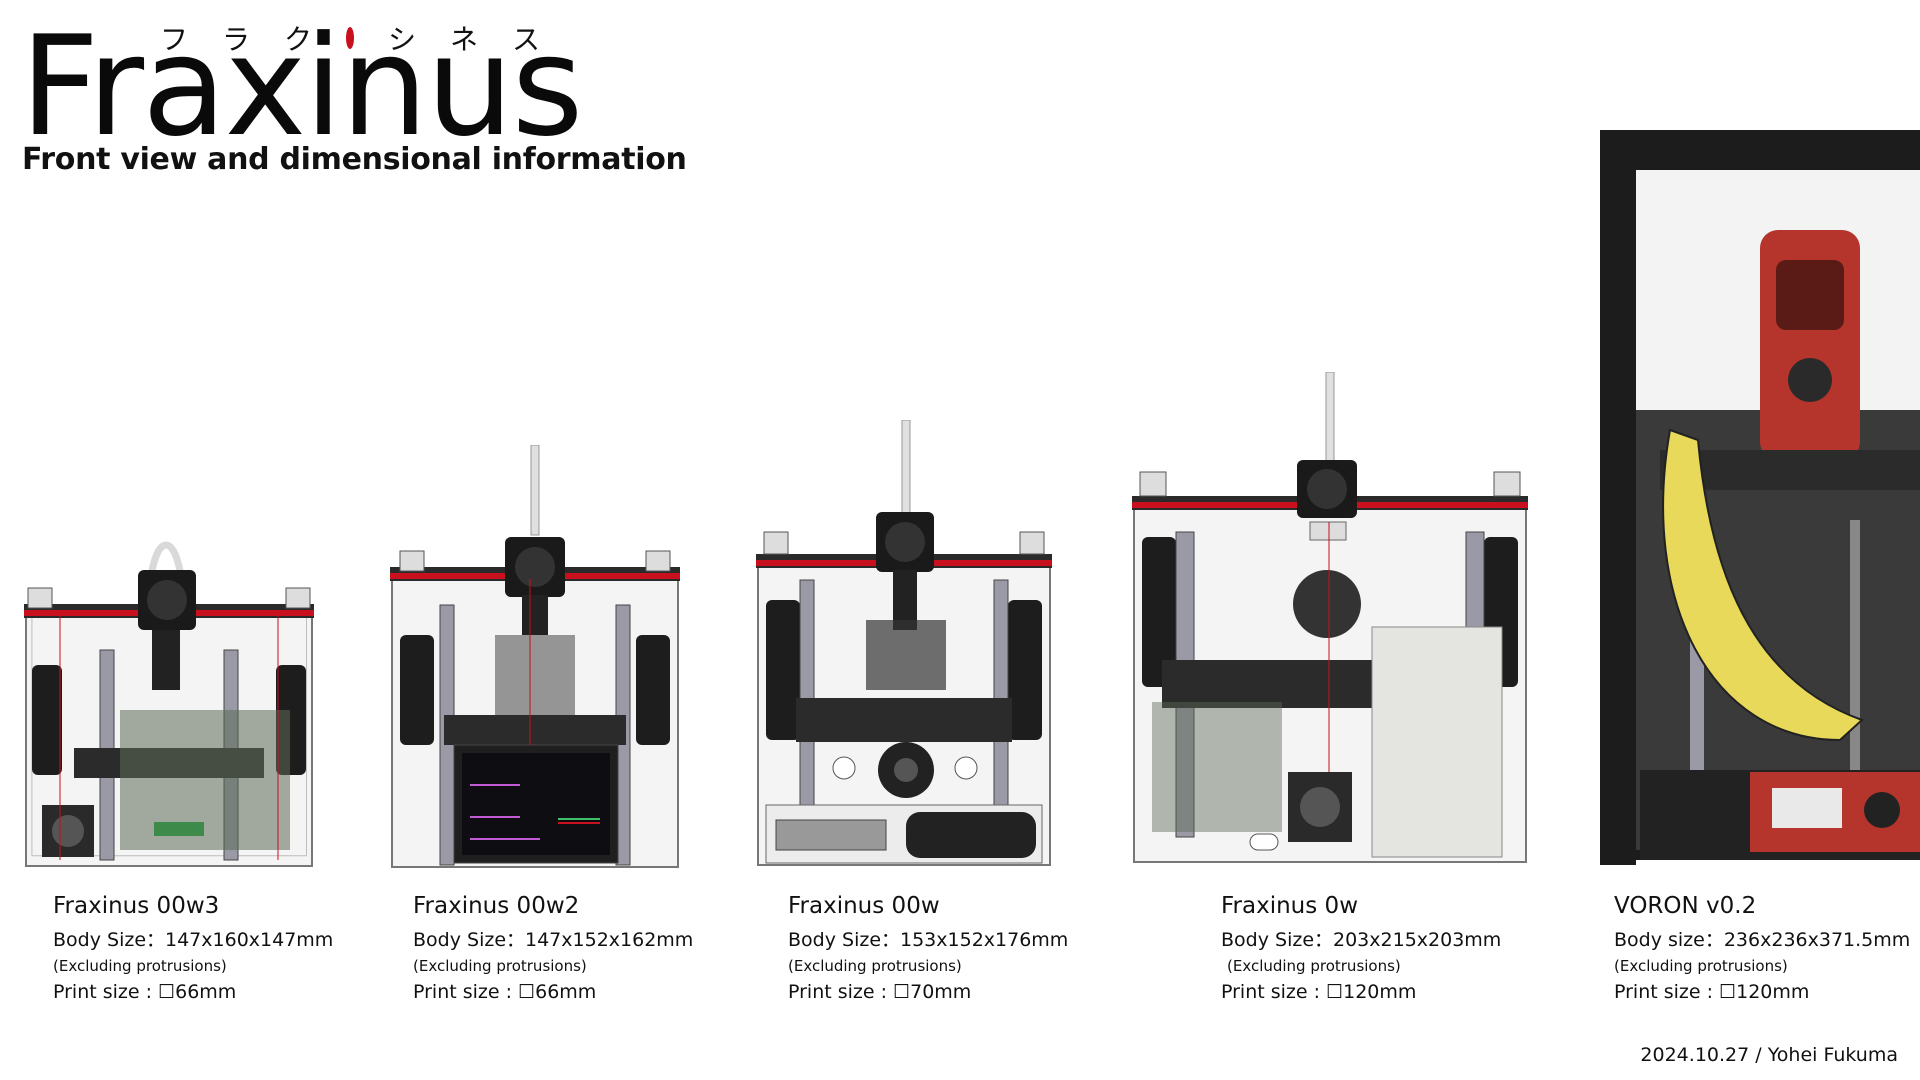 The width and height of the screenshot is (1920, 1080). What do you see at coordinates (463, 39) in the screenshot?
I see `kana-char: ネ` at bounding box center [463, 39].